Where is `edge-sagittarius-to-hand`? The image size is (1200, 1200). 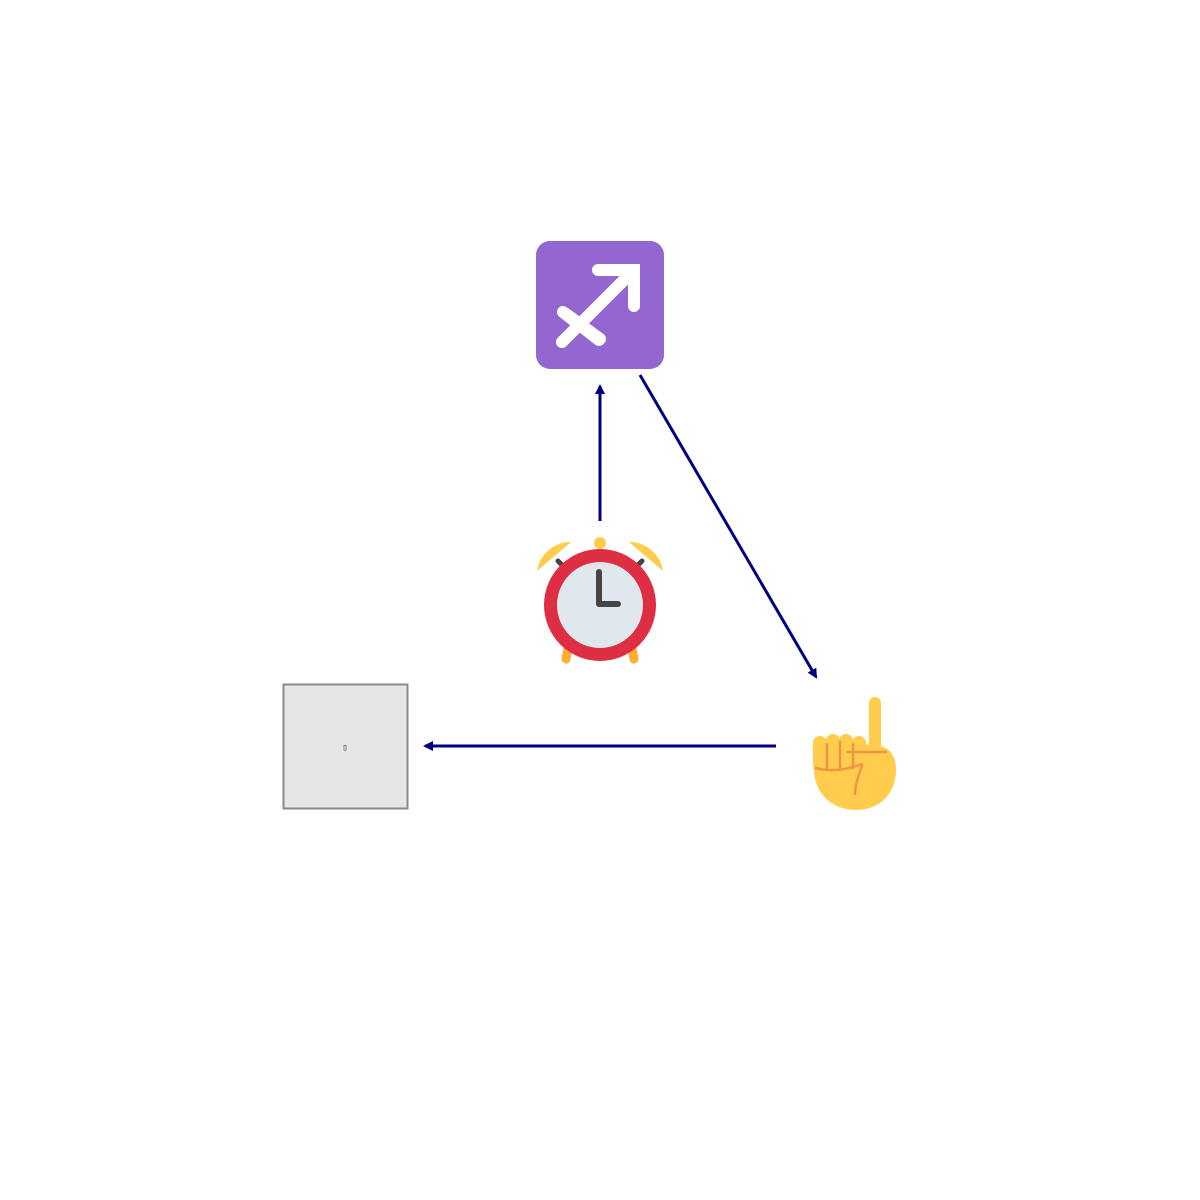 edge-sagittarius-to-hand is located at coordinates (728, 526).